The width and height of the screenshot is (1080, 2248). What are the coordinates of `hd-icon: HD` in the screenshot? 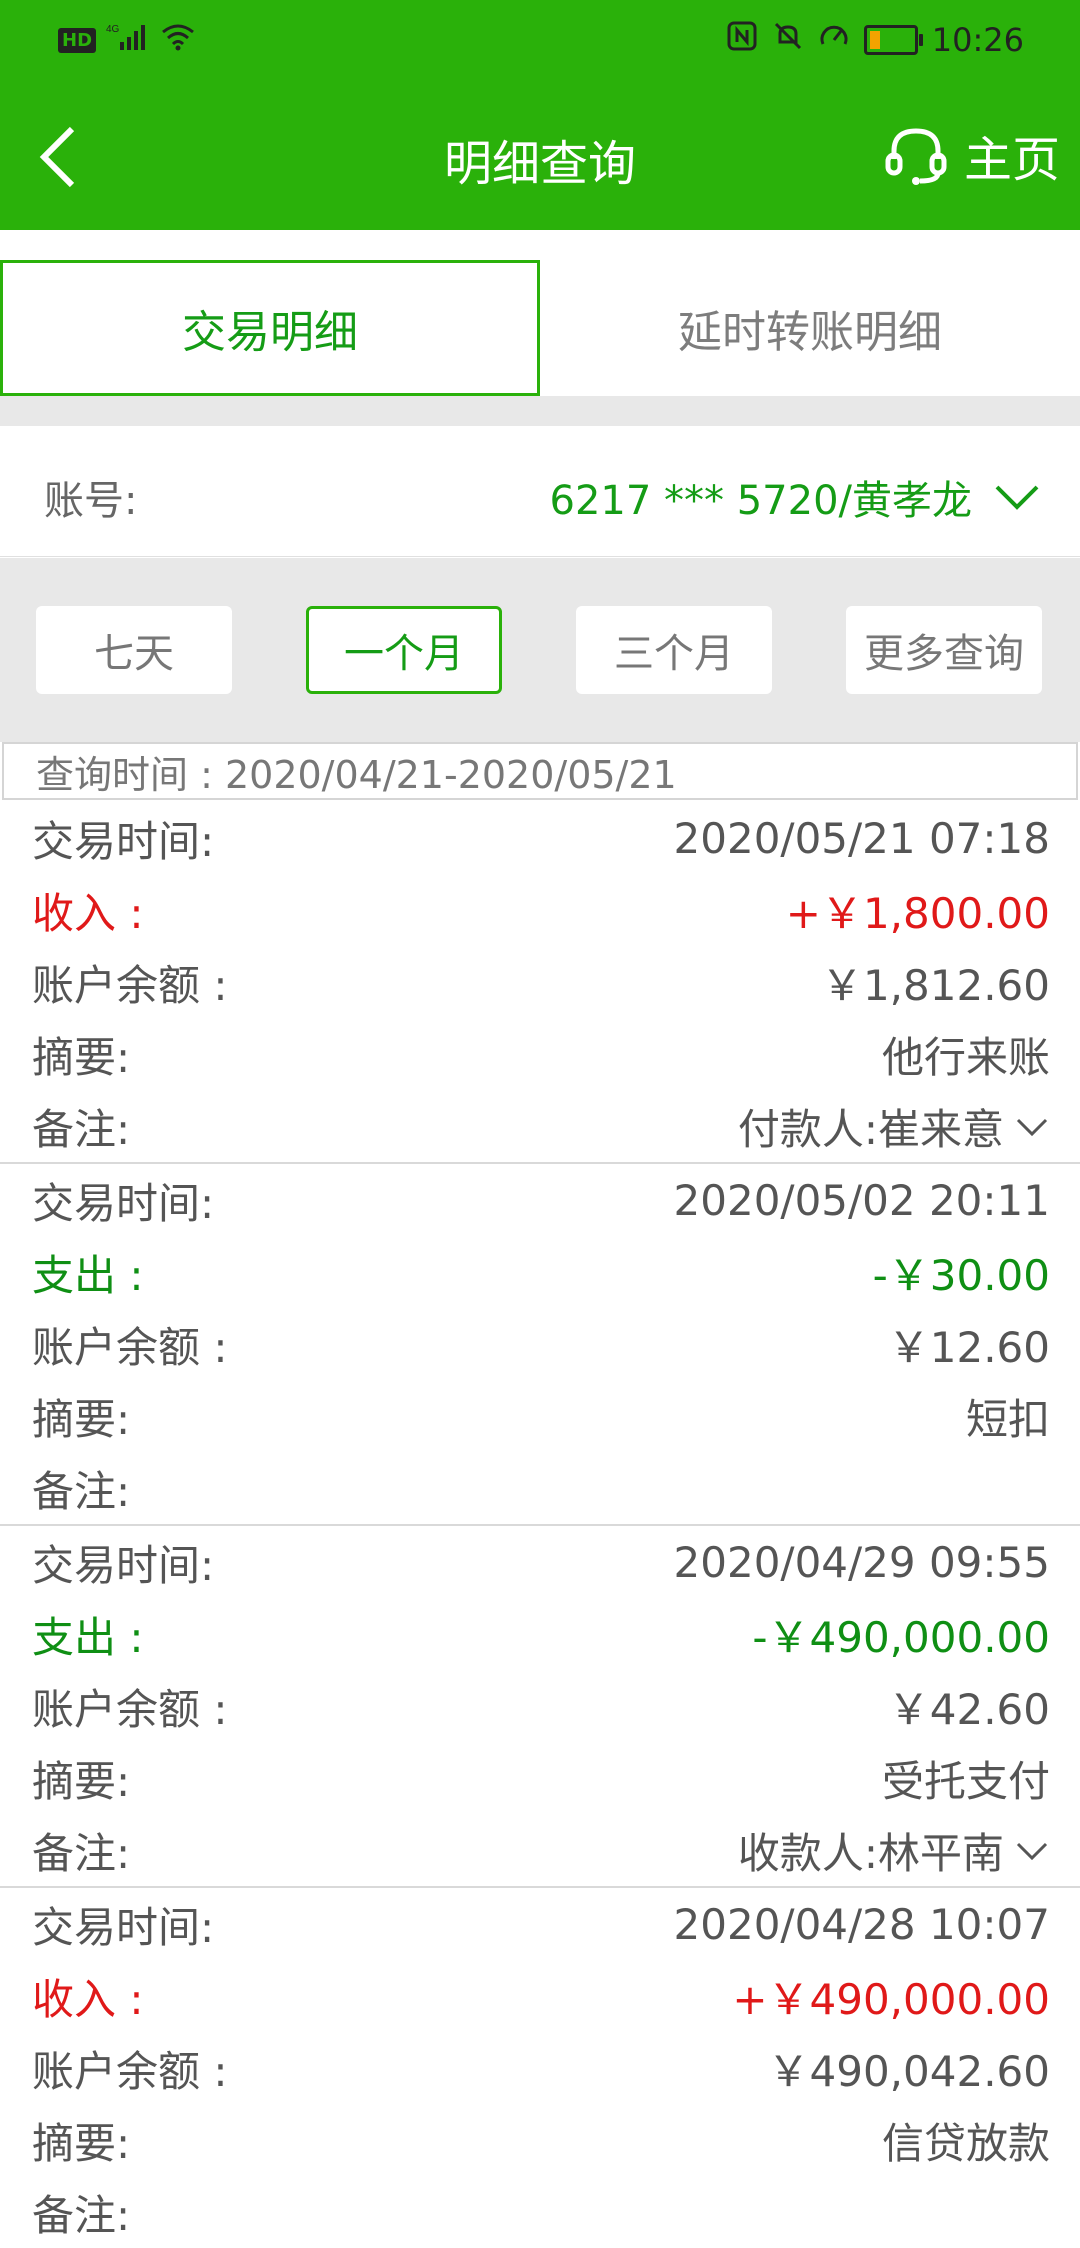 It's located at (77, 40).